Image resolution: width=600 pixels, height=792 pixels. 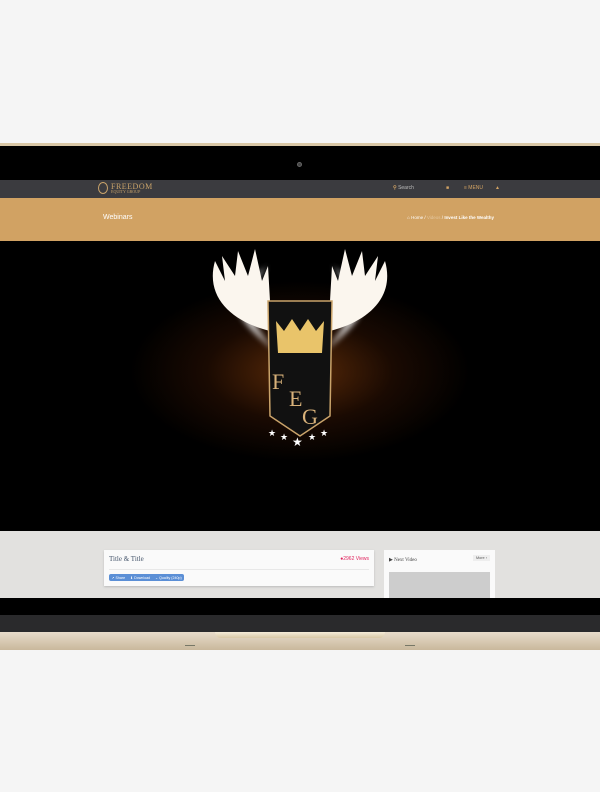 What do you see at coordinates (118, 217) in the screenshot?
I see `page-title: Webinars` at bounding box center [118, 217].